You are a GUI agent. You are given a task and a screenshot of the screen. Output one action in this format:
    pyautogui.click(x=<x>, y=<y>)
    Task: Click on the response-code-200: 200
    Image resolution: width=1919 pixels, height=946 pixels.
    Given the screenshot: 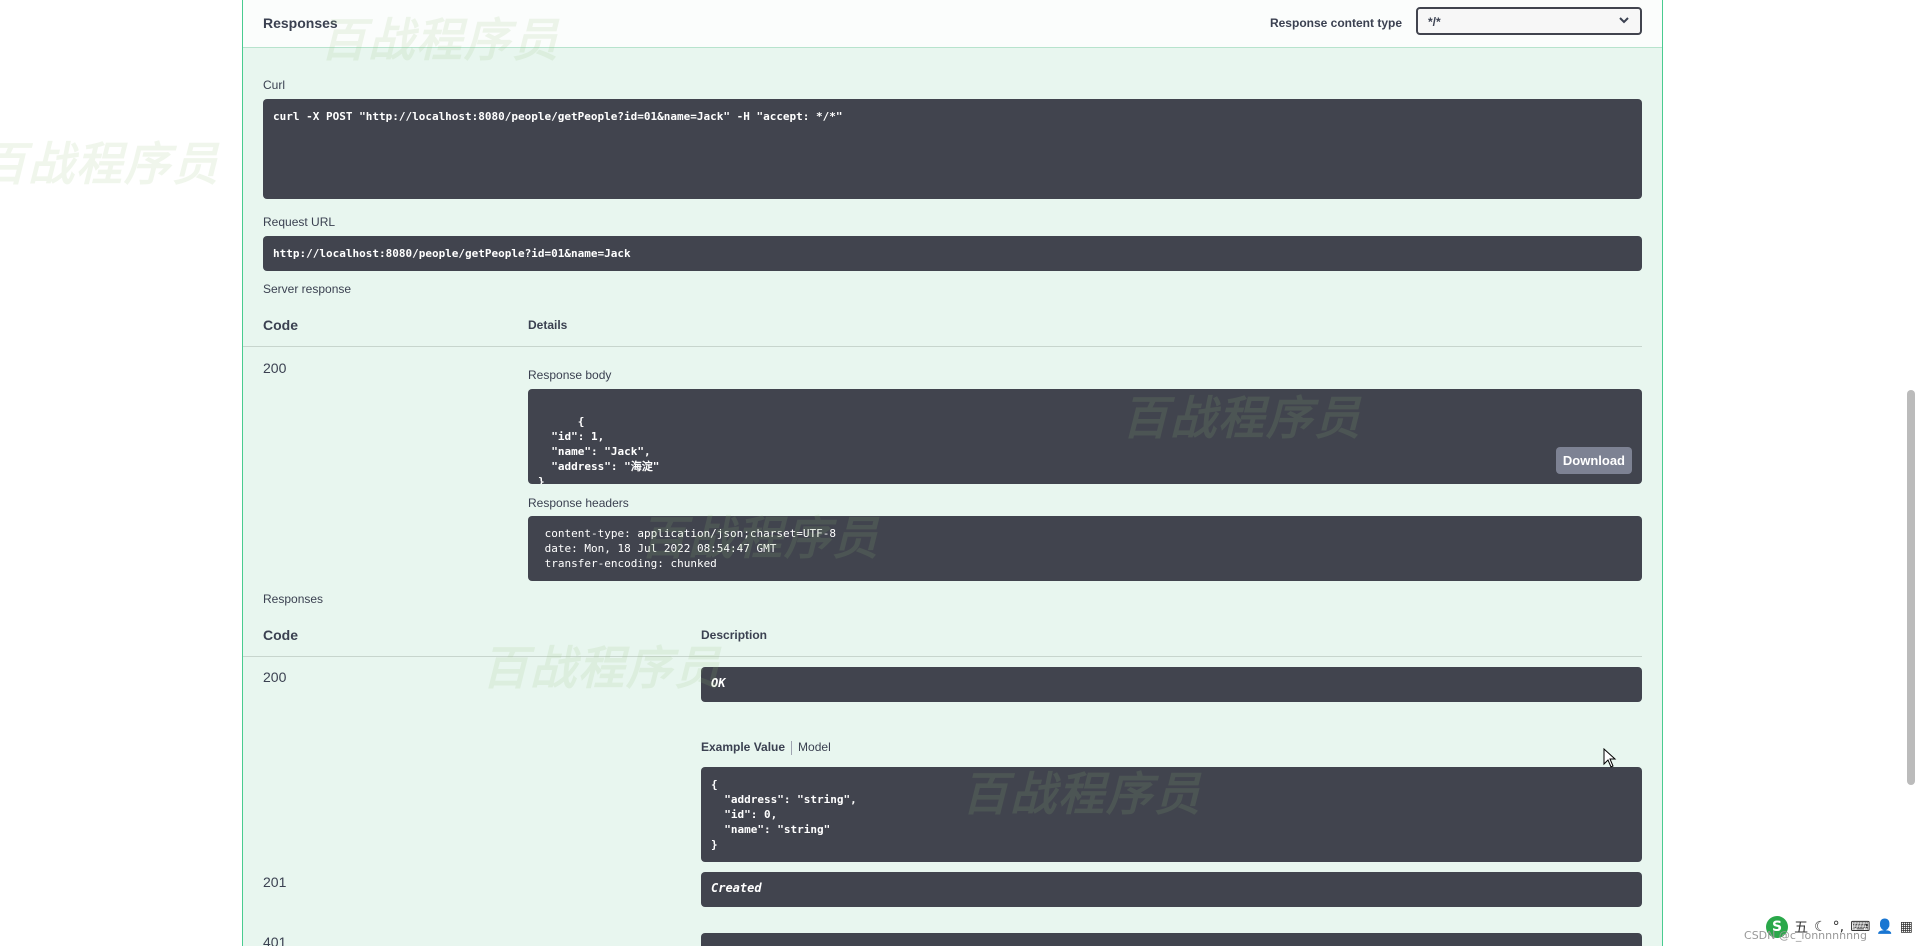 What is the action you would take?
    pyautogui.click(x=275, y=677)
    